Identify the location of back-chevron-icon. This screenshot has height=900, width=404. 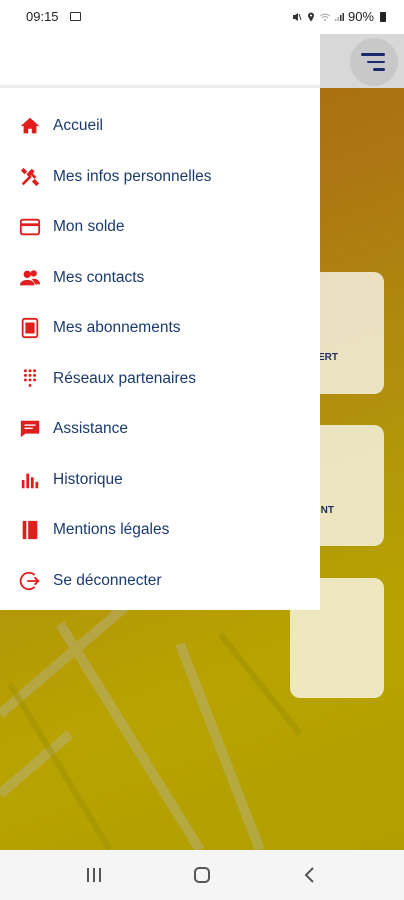
(309, 875).